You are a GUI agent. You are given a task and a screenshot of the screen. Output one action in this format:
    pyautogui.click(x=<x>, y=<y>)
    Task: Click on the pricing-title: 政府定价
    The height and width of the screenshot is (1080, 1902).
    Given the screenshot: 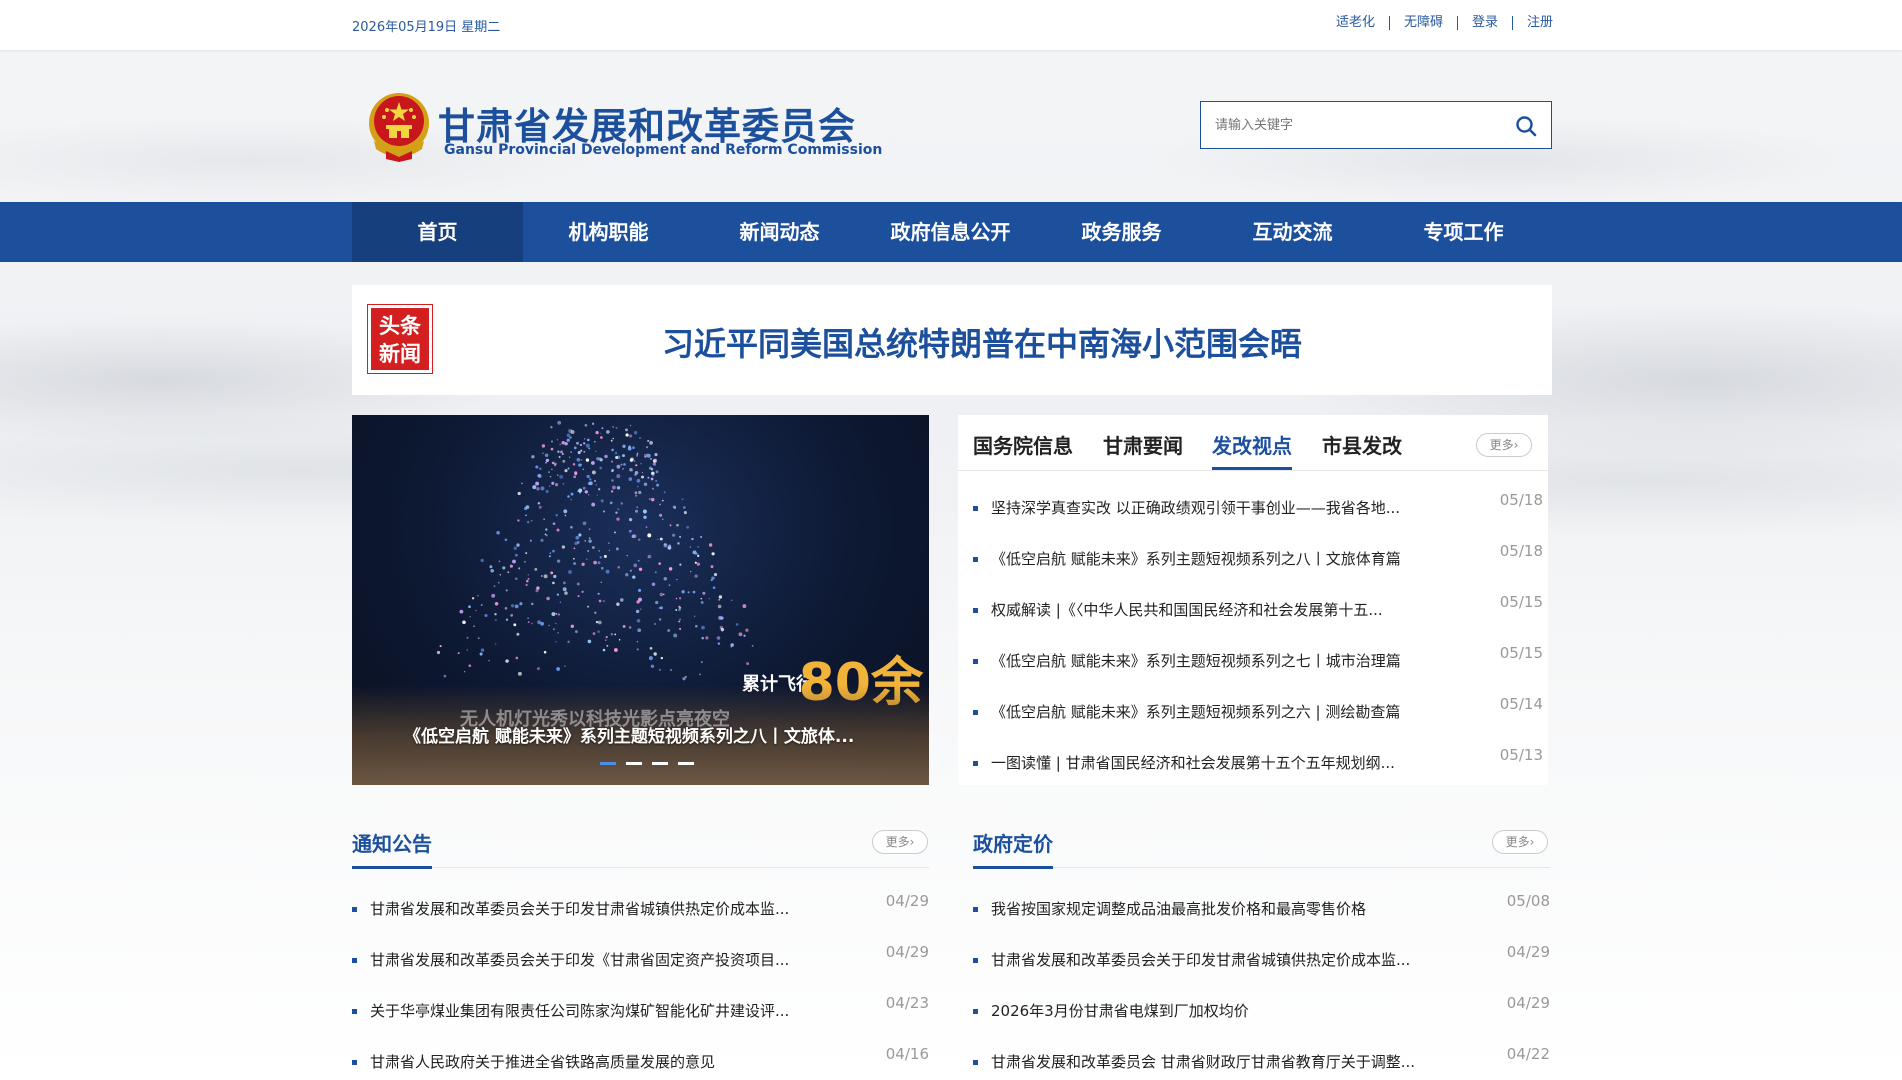 What is the action you would take?
    pyautogui.click(x=1013, y=848)
    